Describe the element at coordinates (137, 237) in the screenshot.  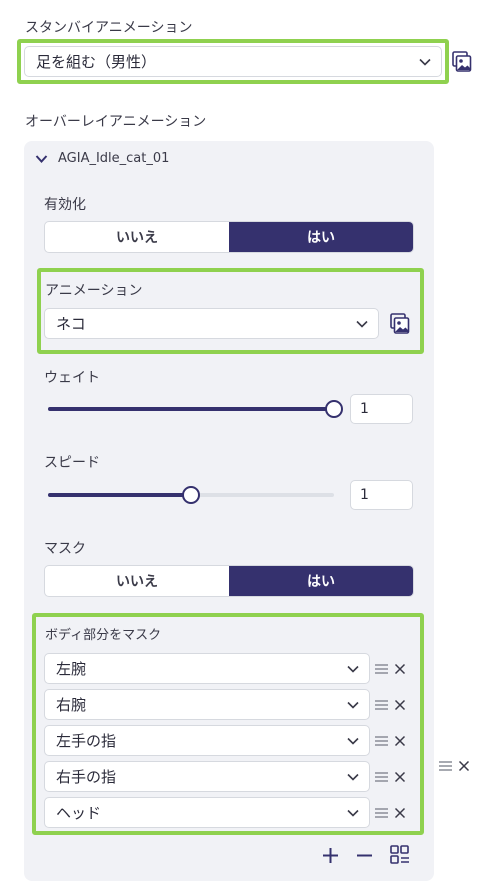
I see `enabled-no-option: いいえ` at that location.